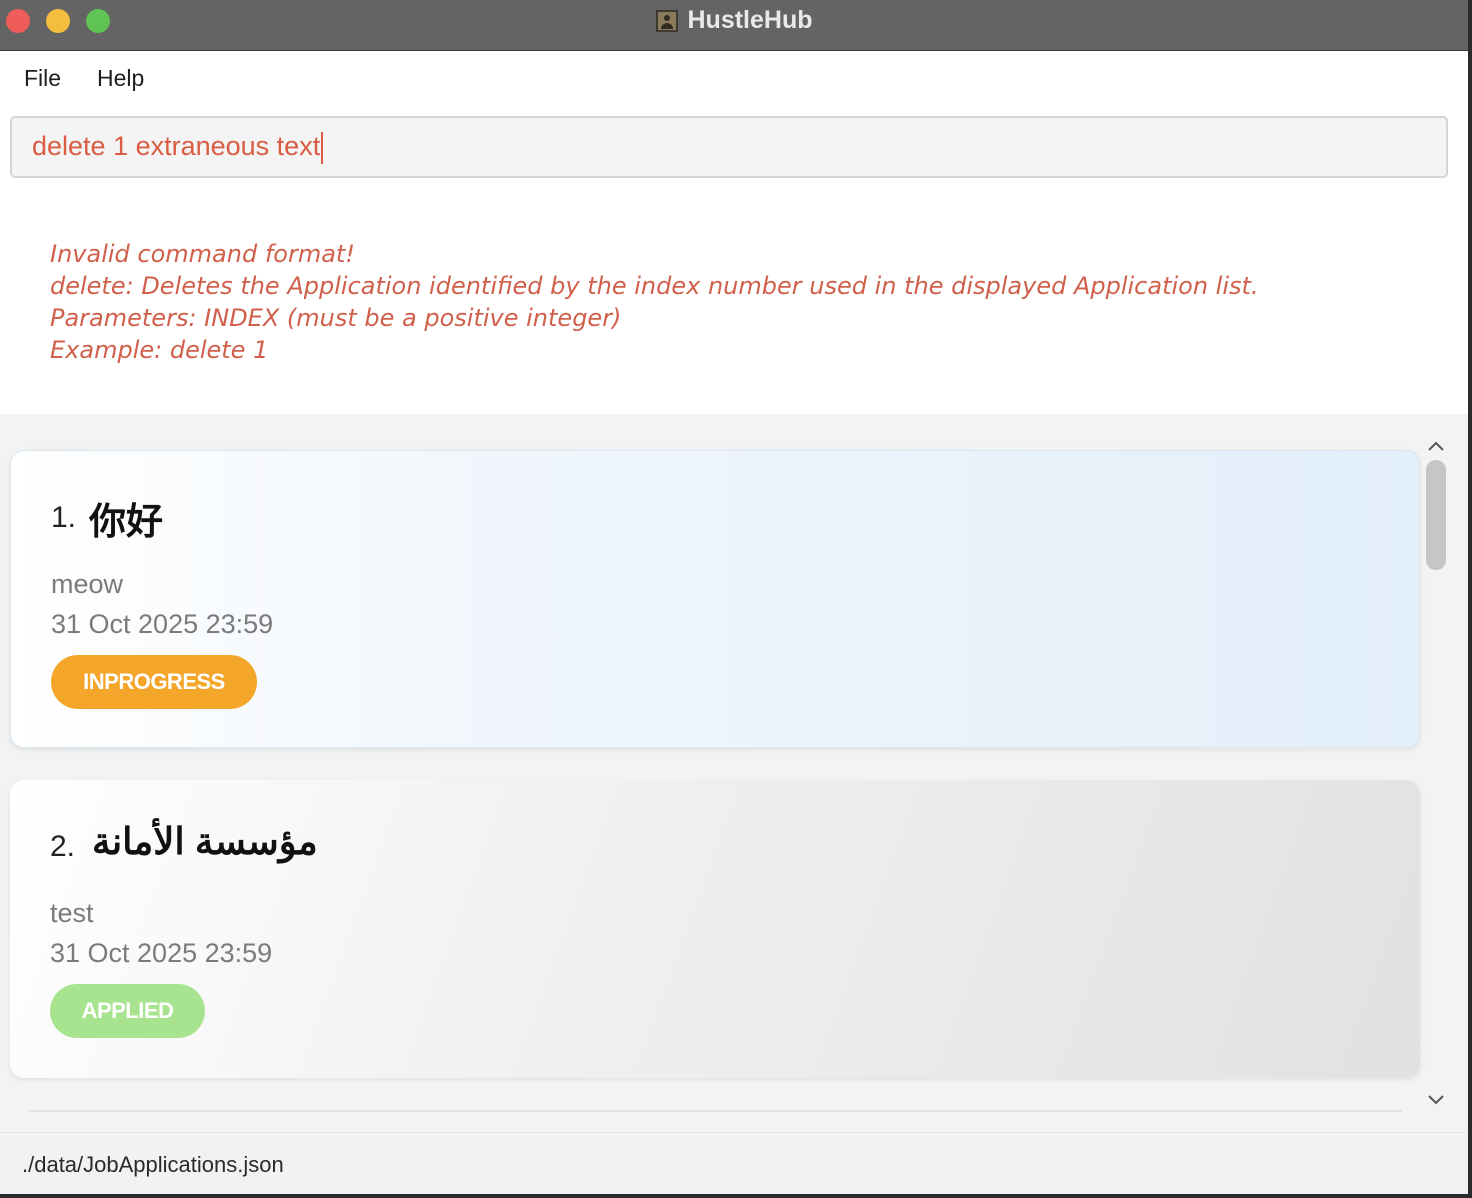 The height and width of the screenshot is (1198, 1472). What do you see at coordinates (729, 147) in the screenshot?
I see `command-input: delete 1 extraneous text` at bounding box center [729, 147].